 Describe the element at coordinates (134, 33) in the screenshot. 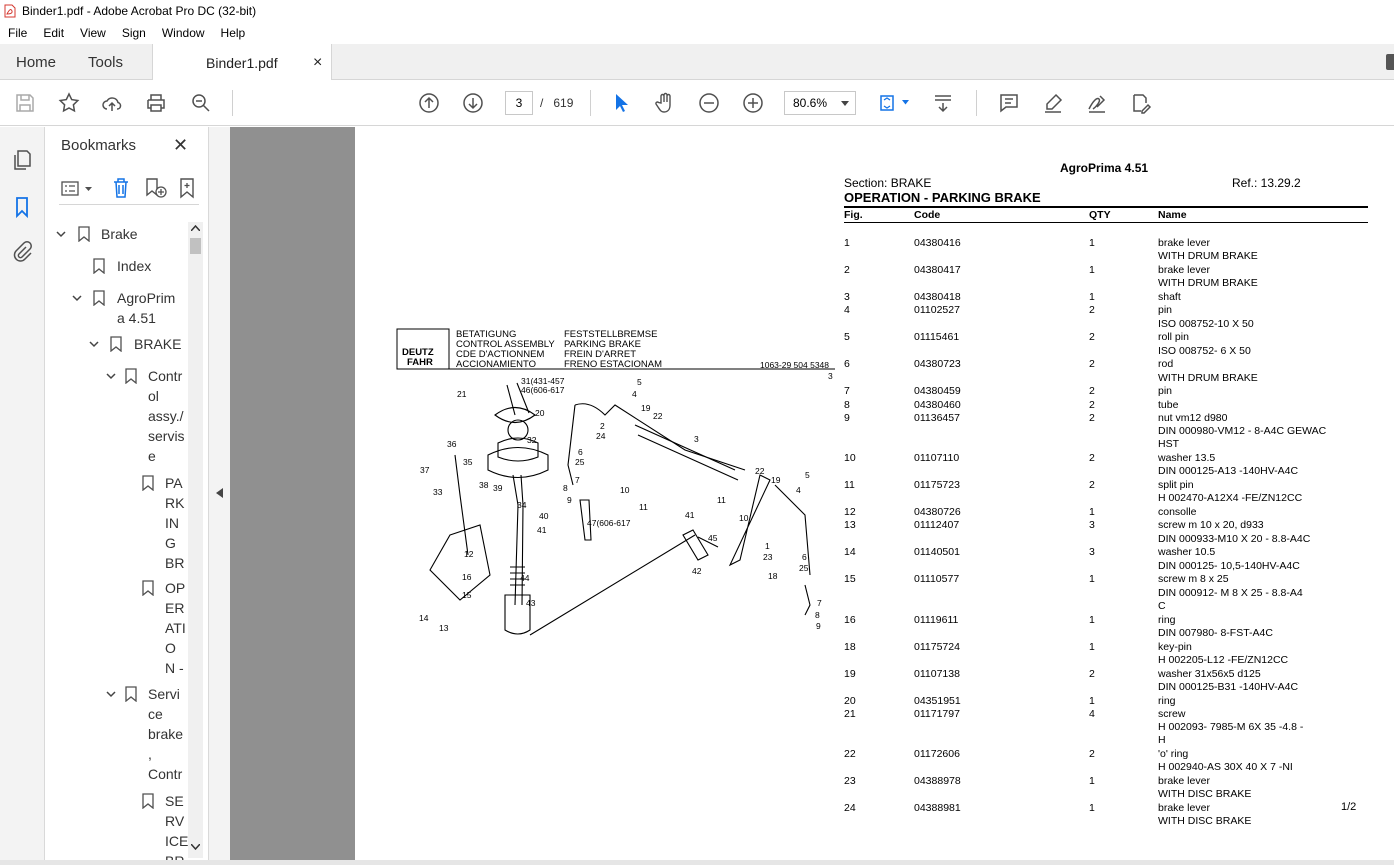

I see `menu-sign: Sign` at that location.